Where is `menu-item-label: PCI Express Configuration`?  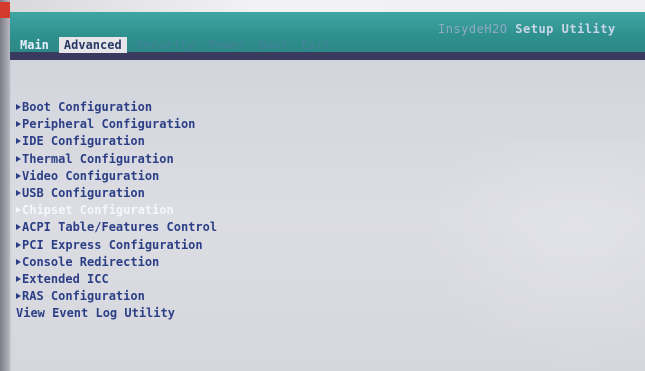 menu-item-label: PCI Express Configuration is located at coordinates (112, 244).